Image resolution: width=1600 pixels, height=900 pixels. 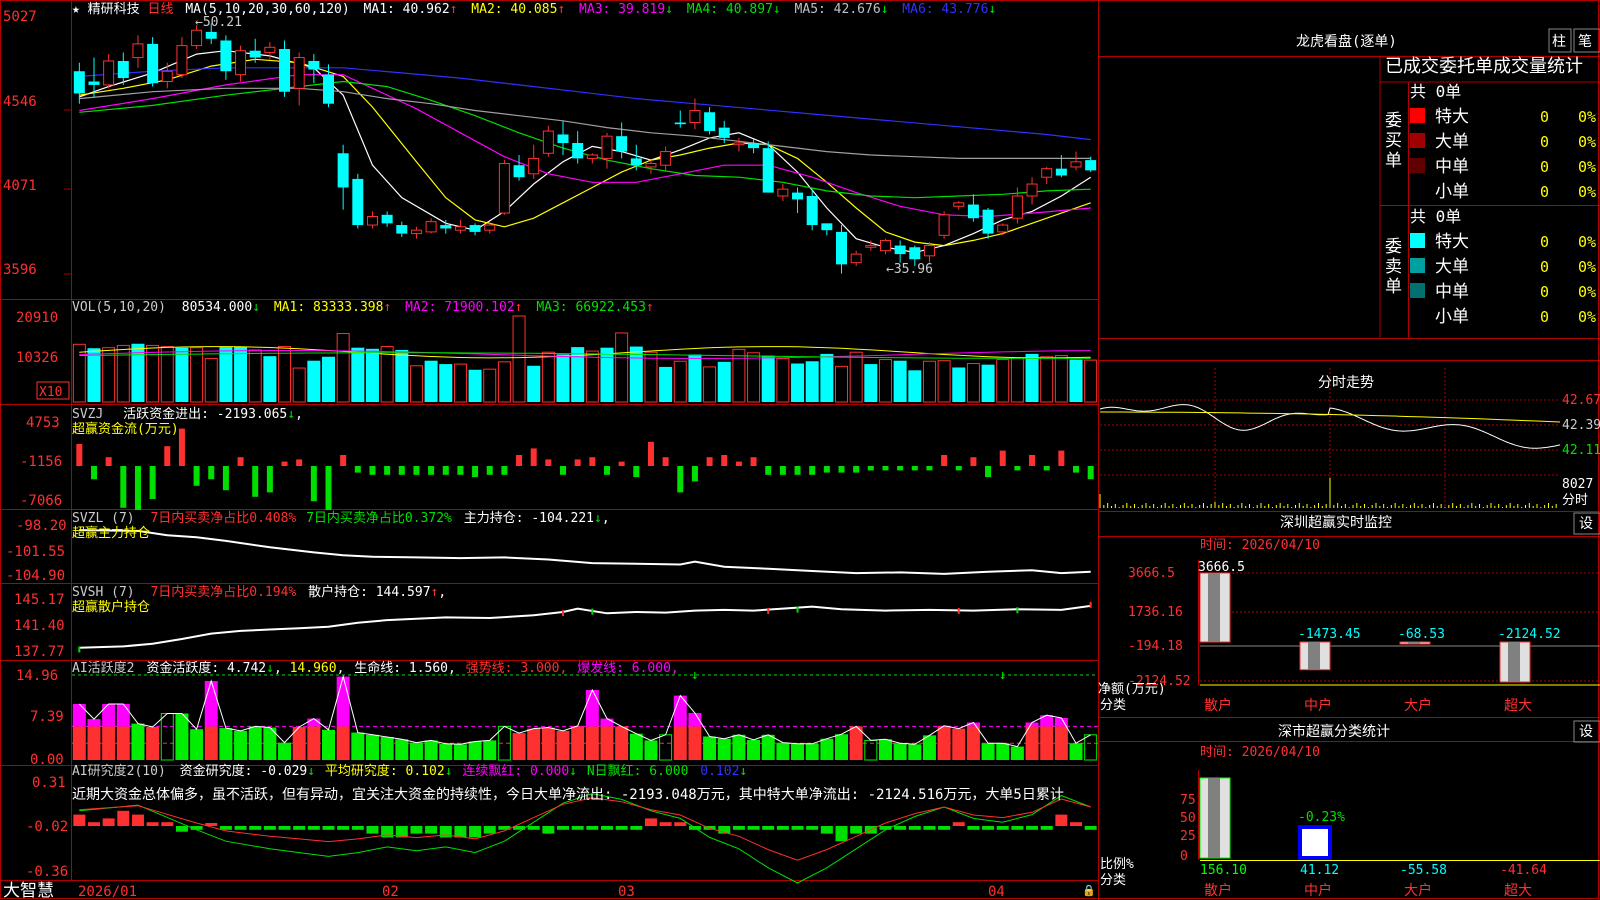 I want to click on buy-row-value: 0, so click(x=1544, y=167).